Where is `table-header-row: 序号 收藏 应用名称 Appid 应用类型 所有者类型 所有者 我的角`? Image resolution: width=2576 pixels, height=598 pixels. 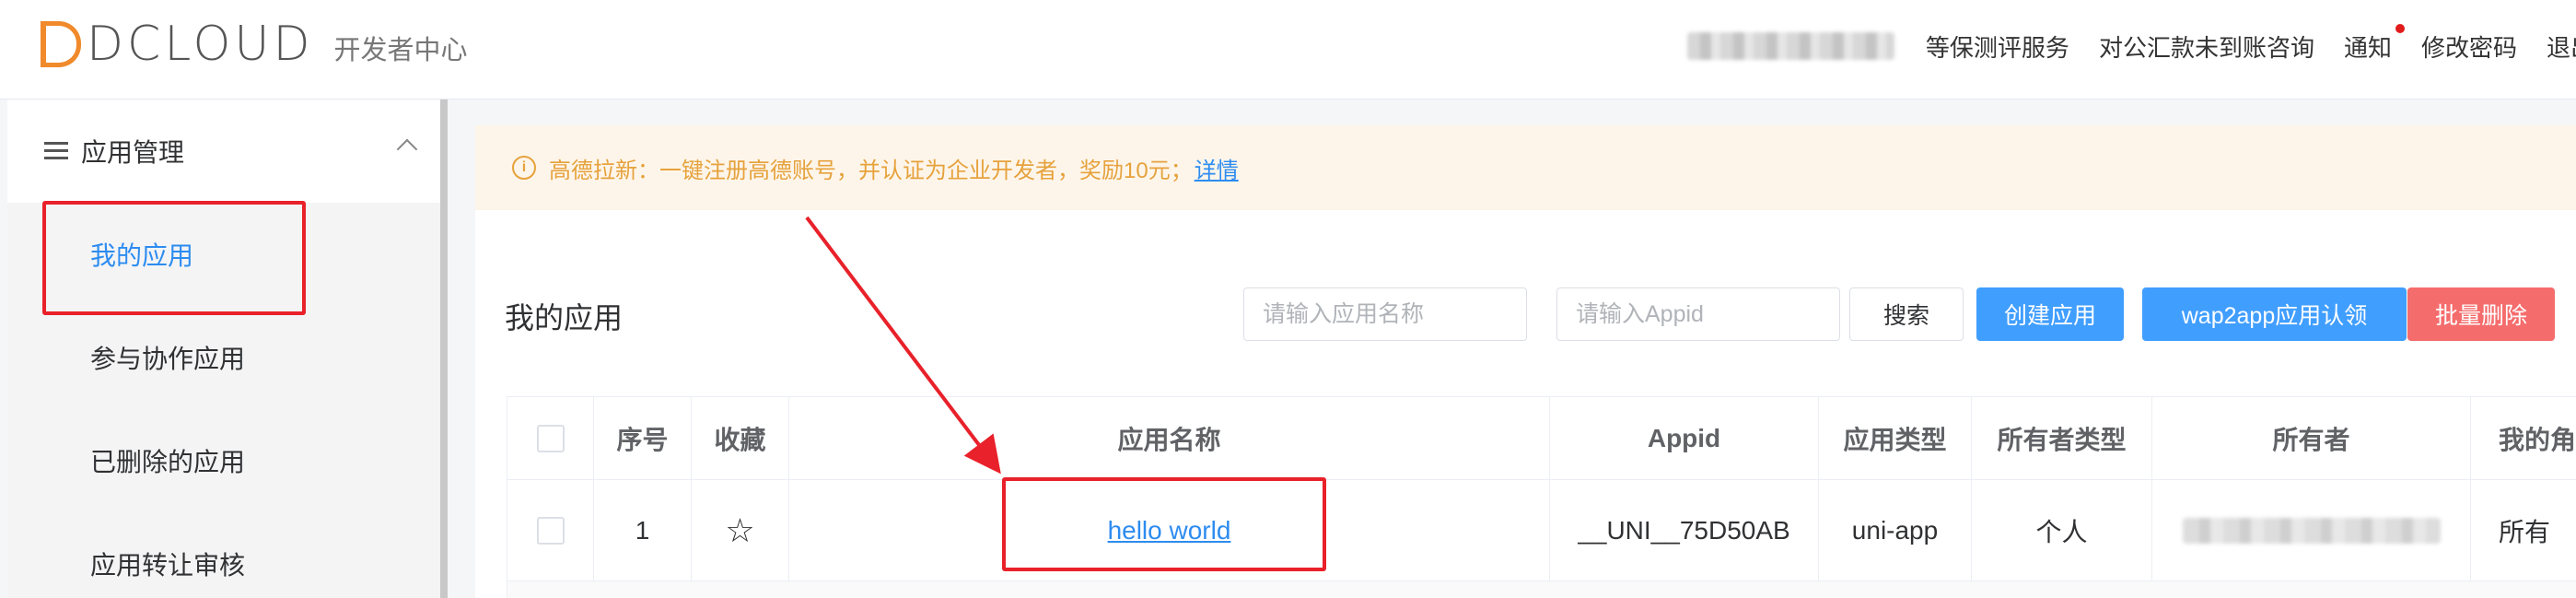
table-header-row: 序号 收藏 应用名称 Appid 应用类型 所有者类型 所有者 我的角 is located at coordinates (1541, 439).